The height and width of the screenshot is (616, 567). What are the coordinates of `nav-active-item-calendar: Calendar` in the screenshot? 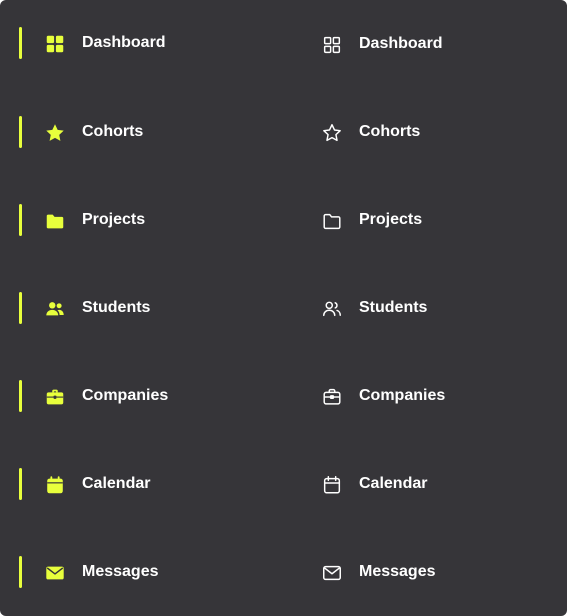 It's located at (135, 484).